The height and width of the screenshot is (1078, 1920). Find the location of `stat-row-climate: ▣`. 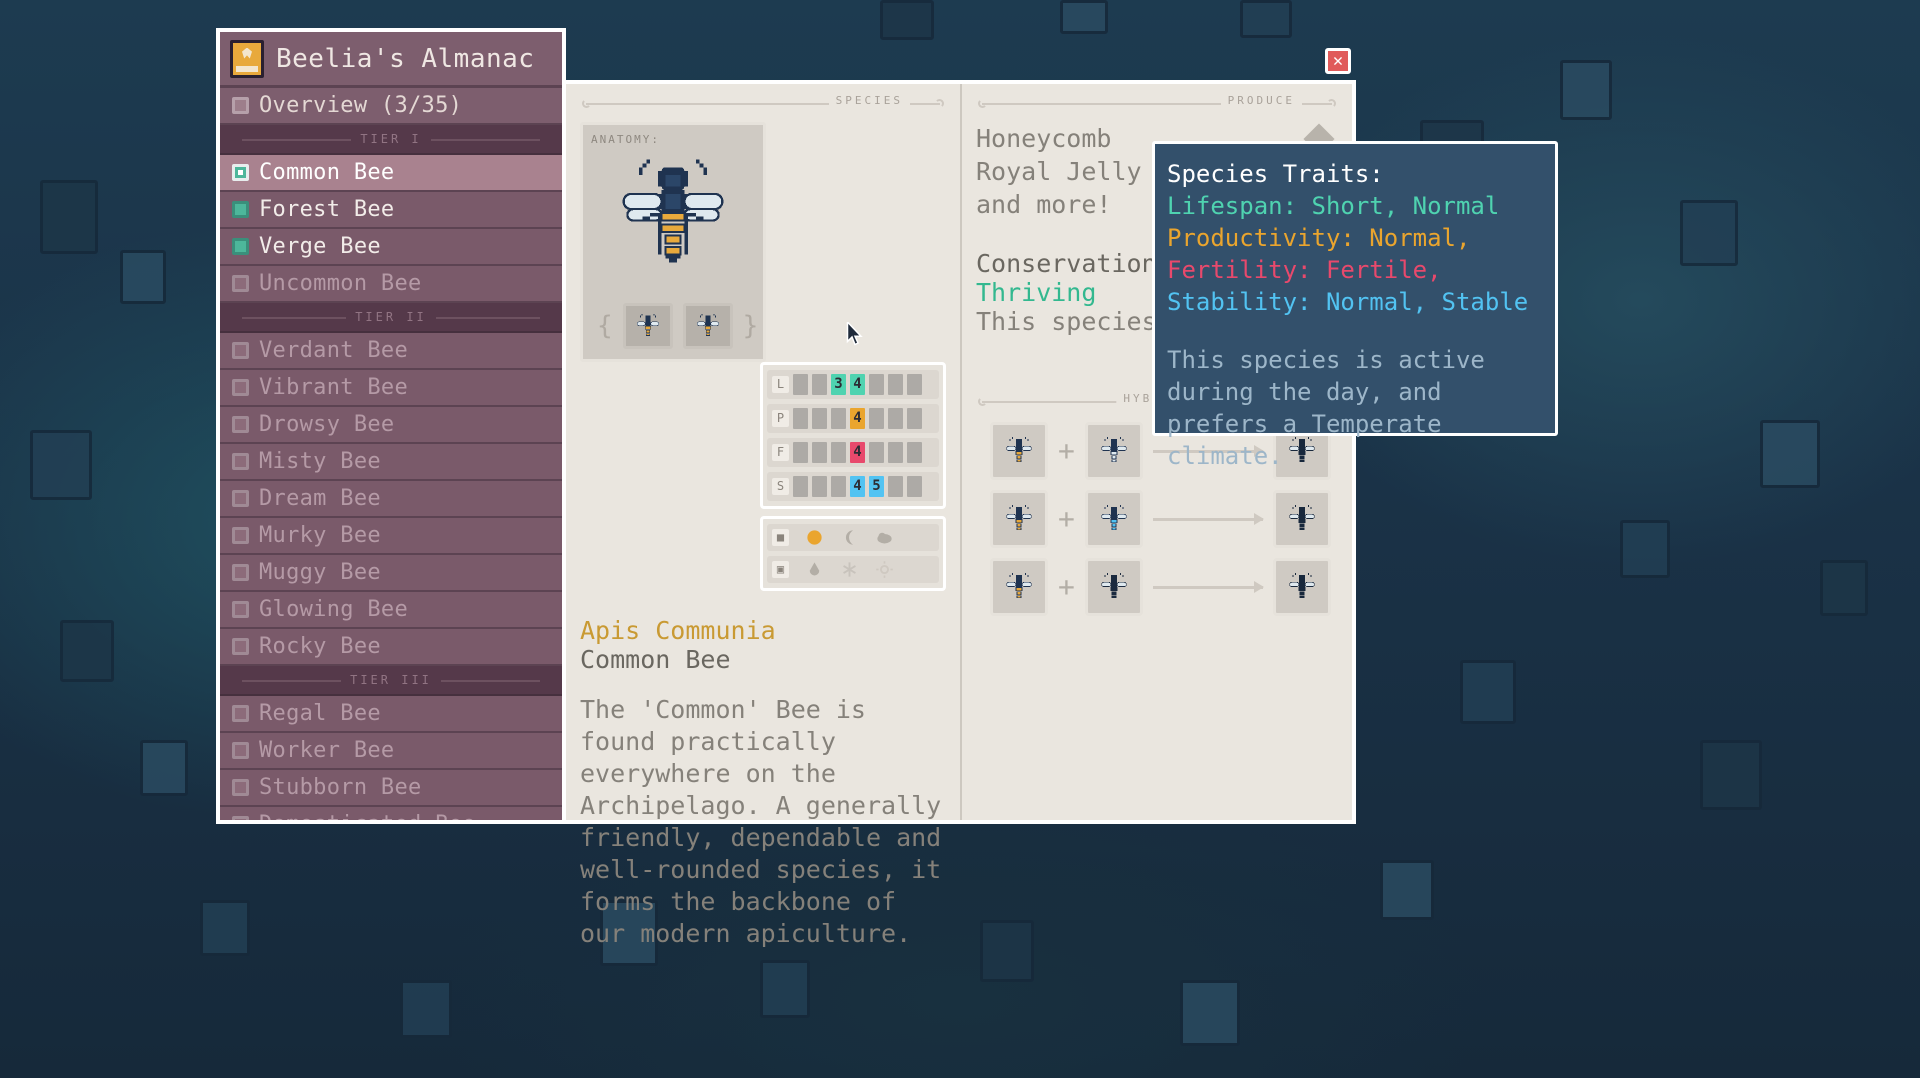

stat-row-climate: ▣ is located at coordinates (853, 569).